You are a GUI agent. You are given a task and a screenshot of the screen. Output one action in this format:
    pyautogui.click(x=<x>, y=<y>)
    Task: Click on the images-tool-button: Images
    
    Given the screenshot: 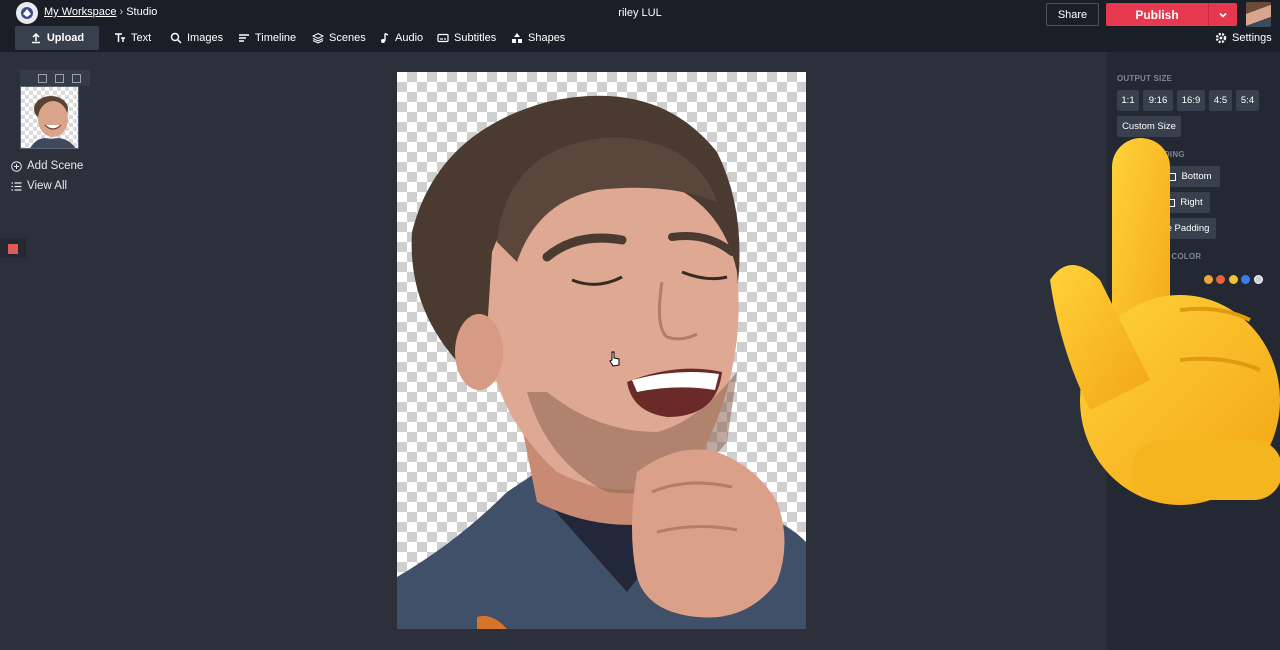 What is the action you would take?
    pyautogui.click(x=196, y=38)
    